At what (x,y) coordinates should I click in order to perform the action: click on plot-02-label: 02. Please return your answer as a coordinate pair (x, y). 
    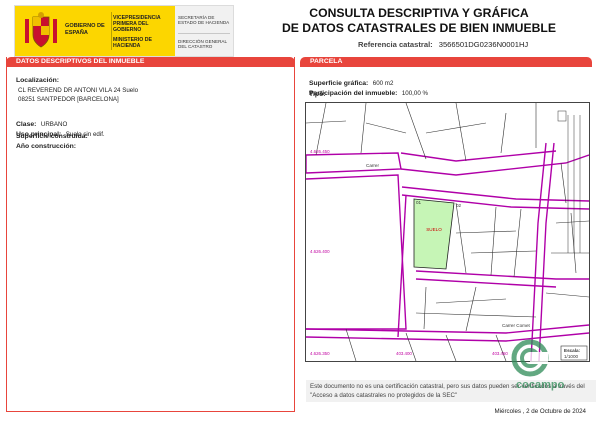
    Looking at the image, I should click on (459, 205).